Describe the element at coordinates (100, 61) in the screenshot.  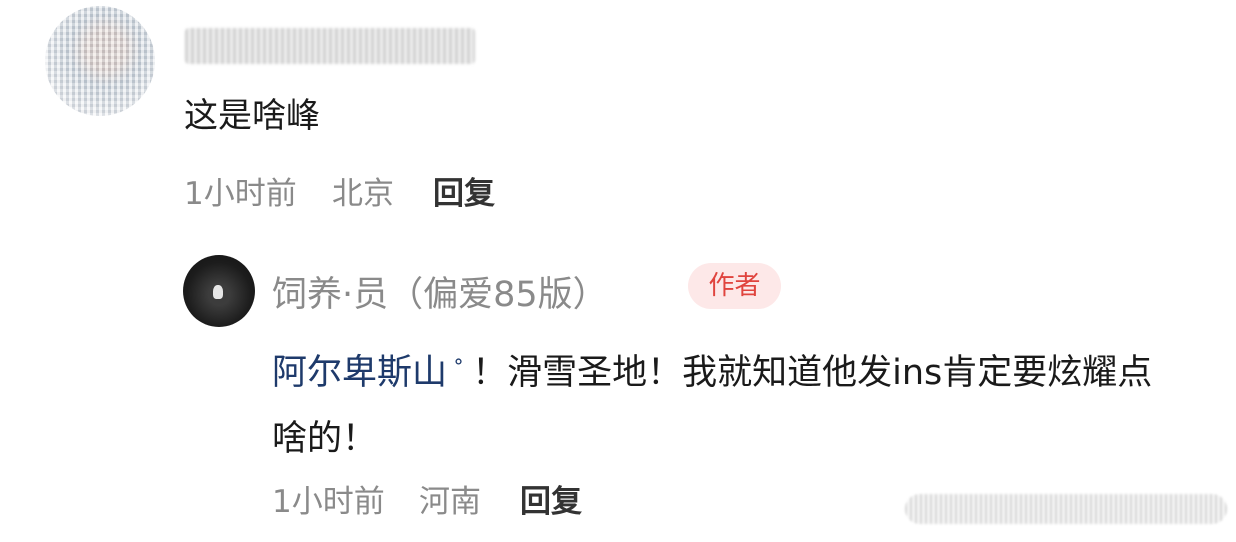
I see `commenter-avatar` at that location.